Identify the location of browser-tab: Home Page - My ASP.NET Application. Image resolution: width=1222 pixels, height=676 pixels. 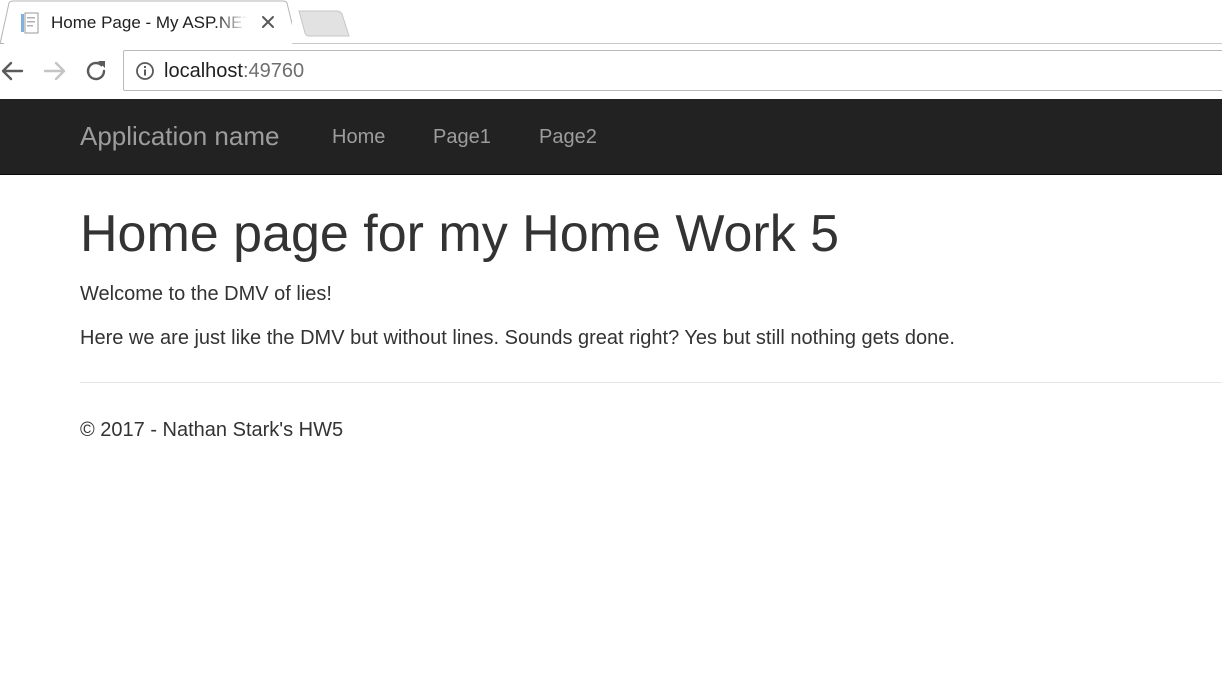
(146, 22).